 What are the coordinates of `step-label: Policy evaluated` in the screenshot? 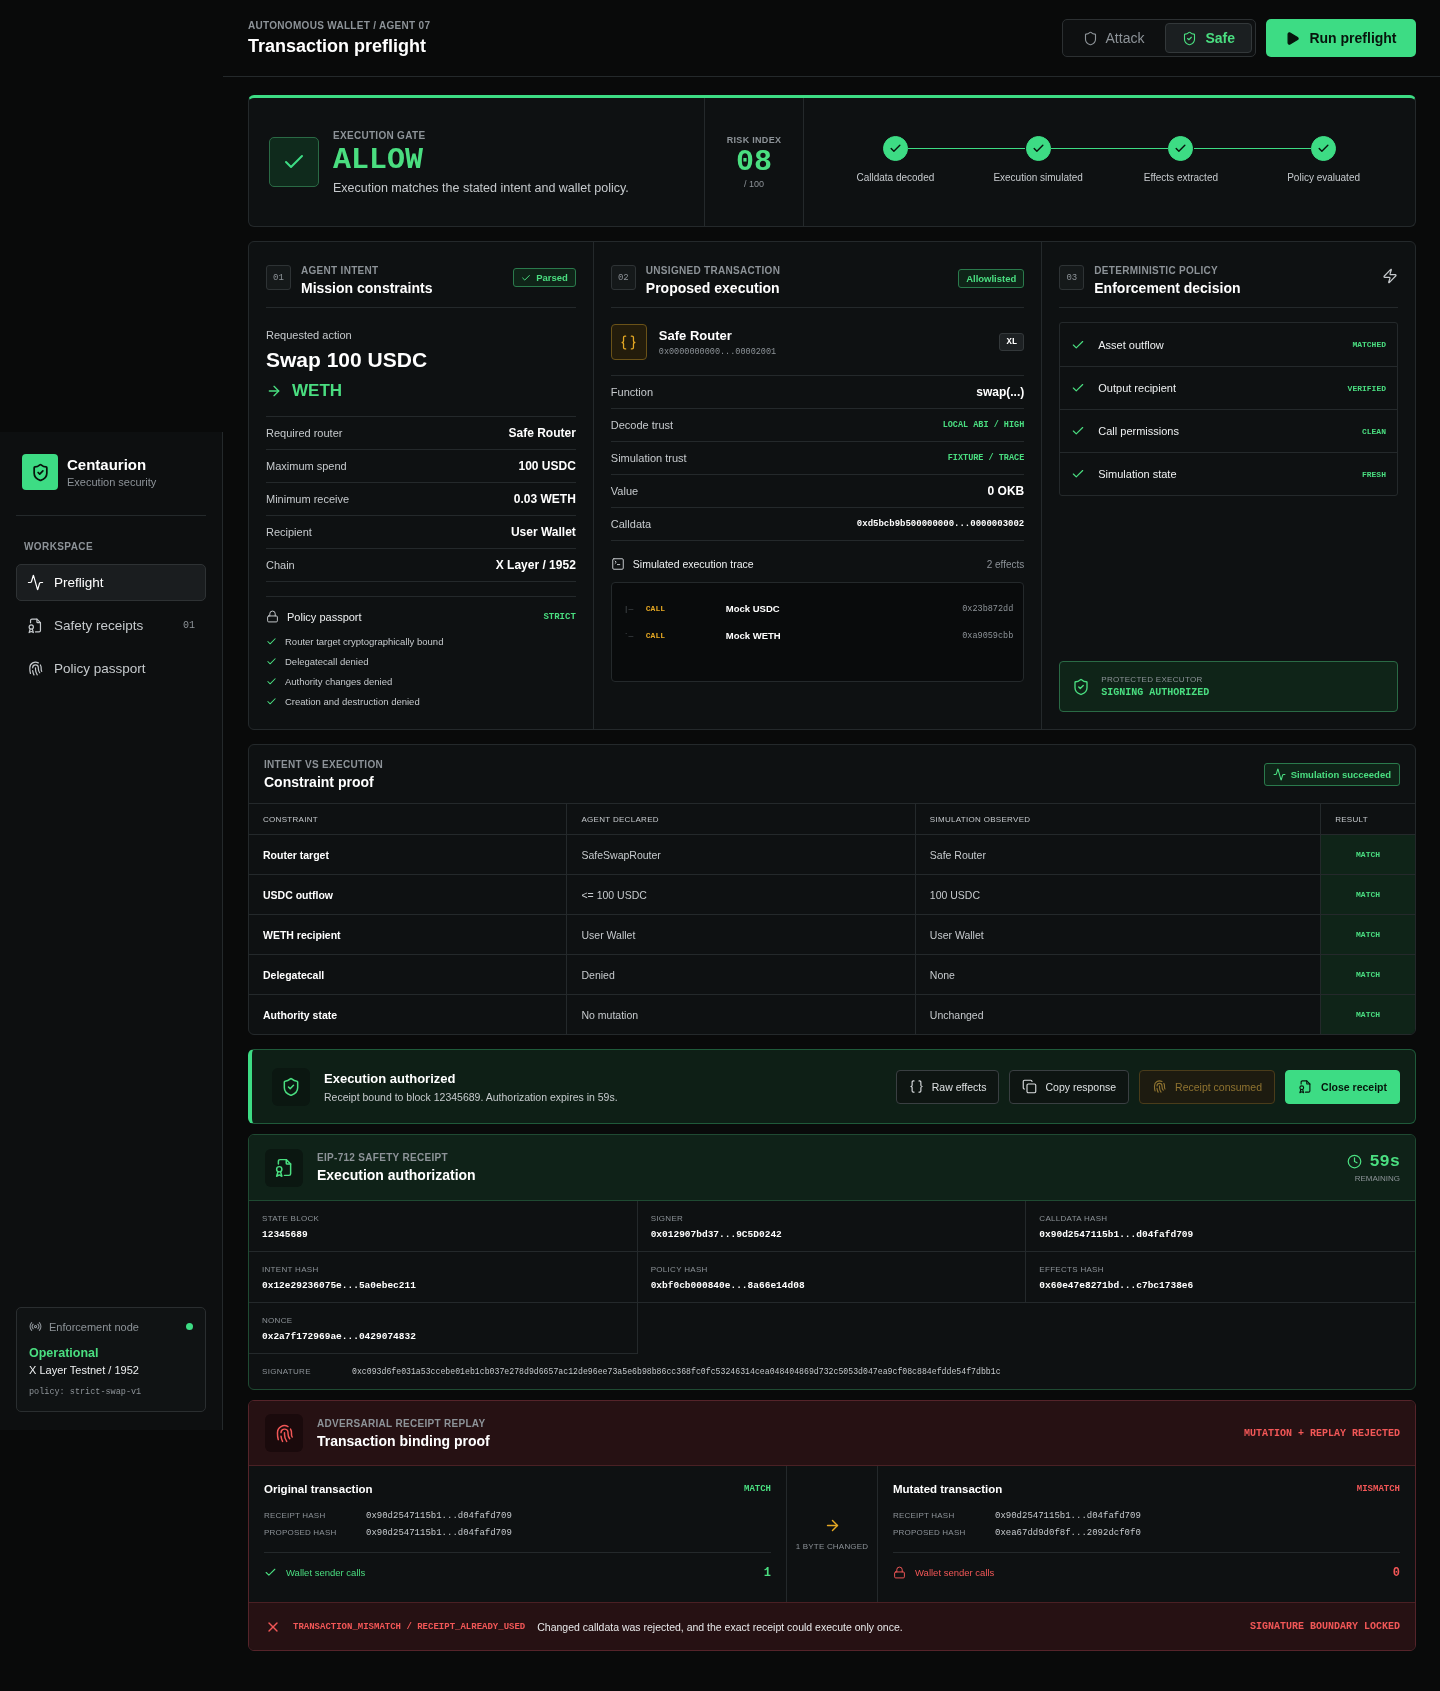 It's located at (1324, 177).